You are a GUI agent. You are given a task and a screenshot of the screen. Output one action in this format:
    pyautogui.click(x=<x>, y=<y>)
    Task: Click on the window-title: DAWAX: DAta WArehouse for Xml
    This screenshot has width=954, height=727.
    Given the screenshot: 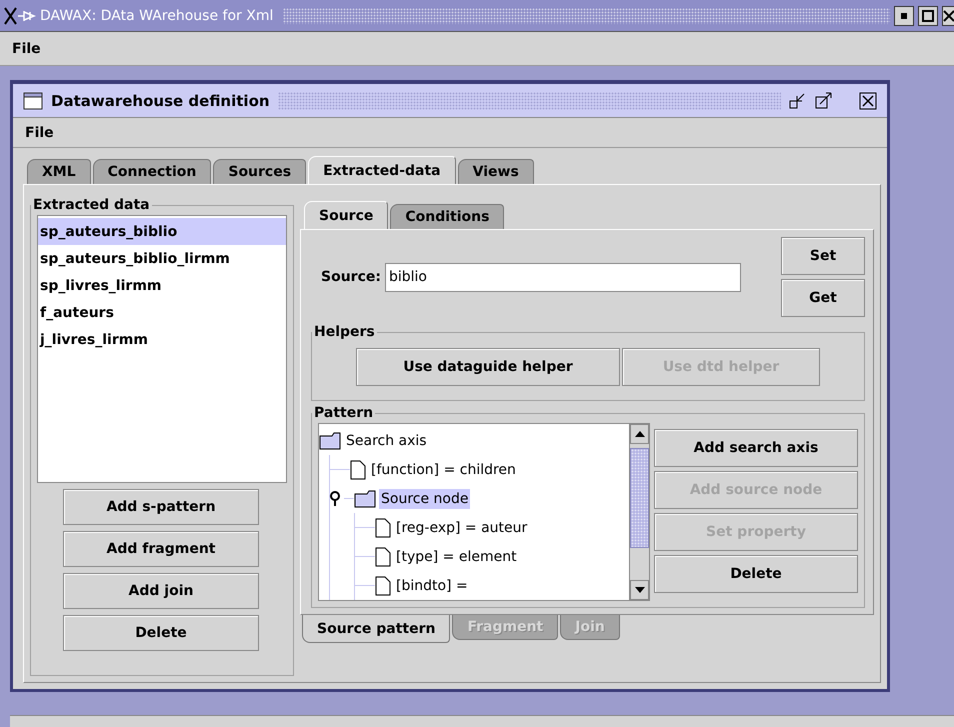 What is the action you would take?
    pyautogui.click(x=157, y=16)
    